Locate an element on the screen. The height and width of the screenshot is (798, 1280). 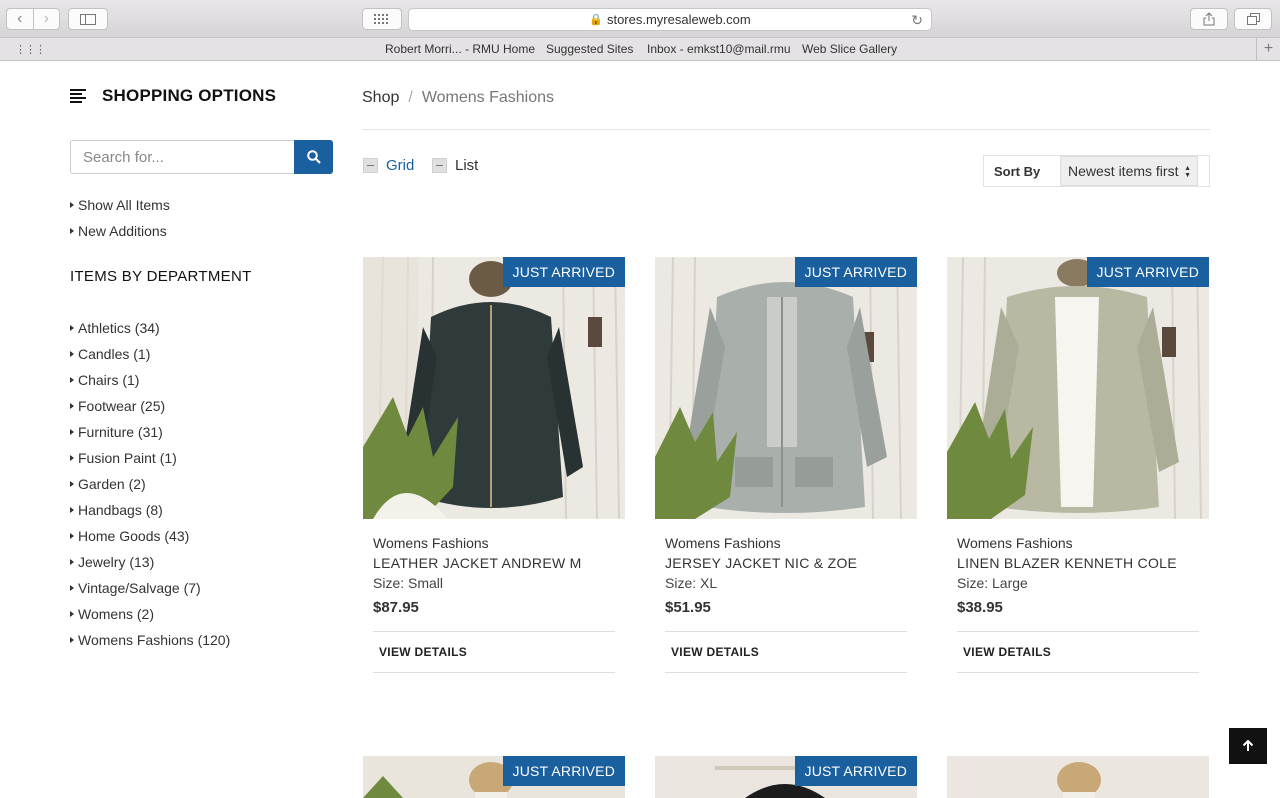
tabs-icon is located at coordinates (1253, 19).